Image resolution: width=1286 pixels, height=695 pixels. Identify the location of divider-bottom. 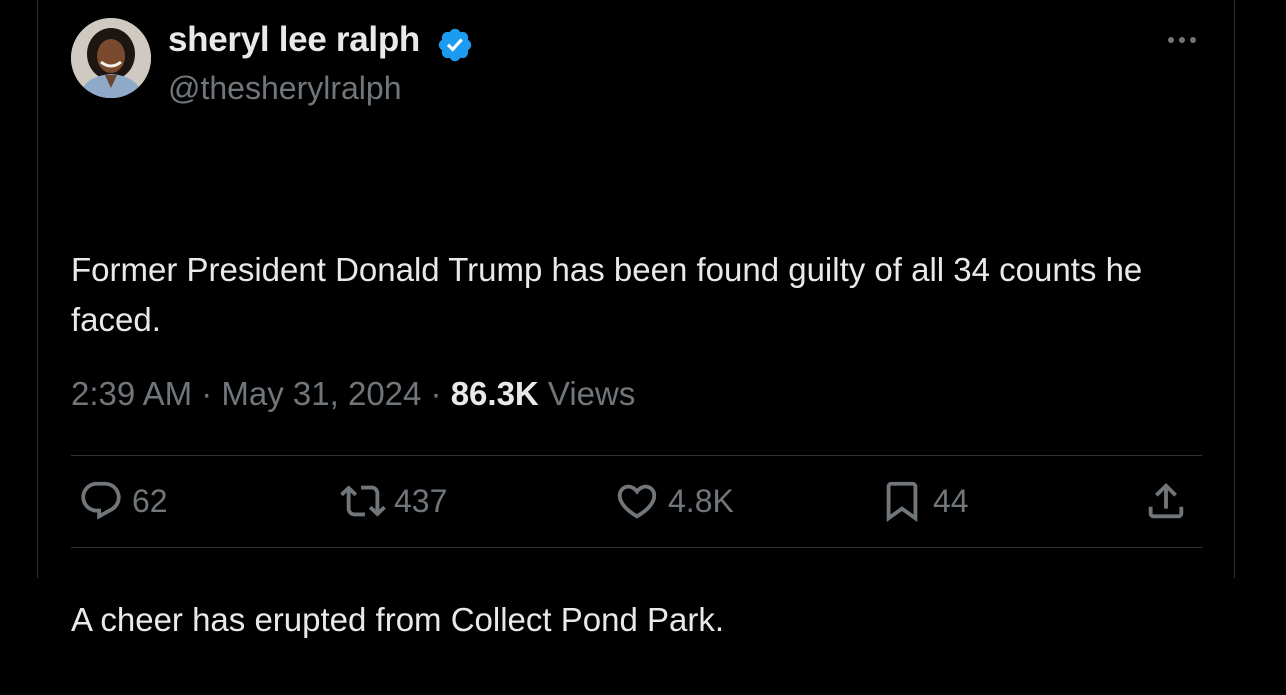
(636, 547).